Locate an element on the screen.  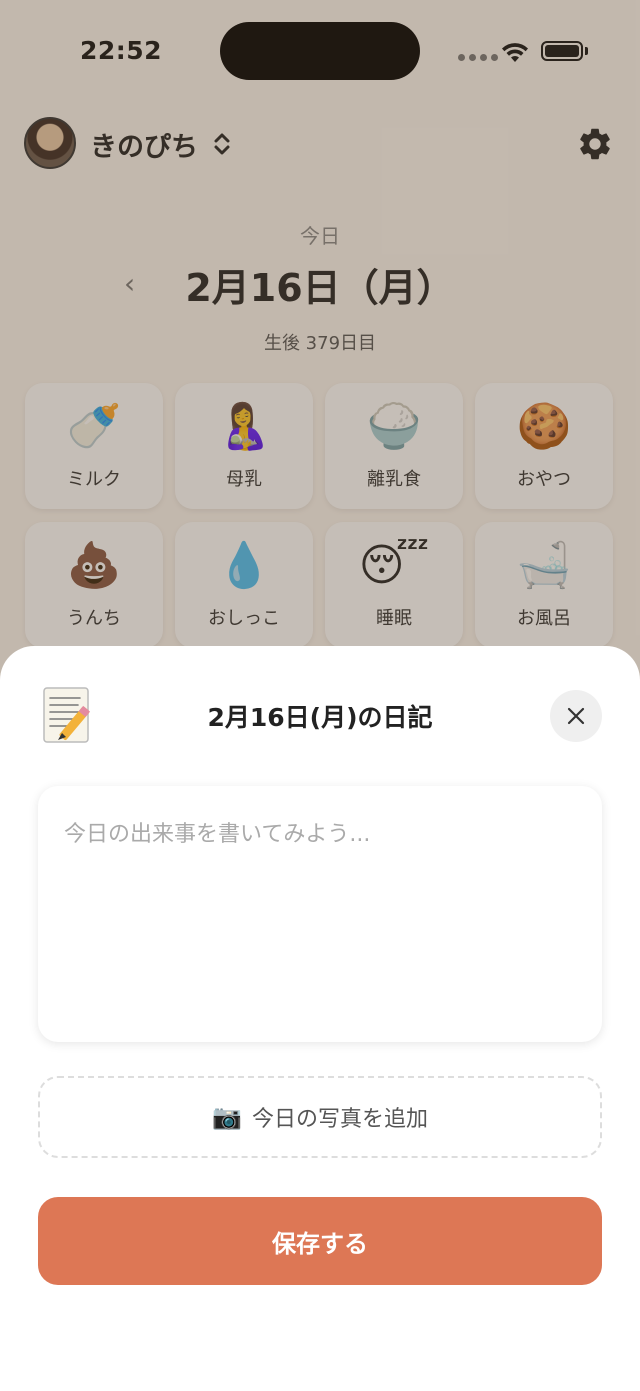
close-icon is located at coordinates (576, 716).